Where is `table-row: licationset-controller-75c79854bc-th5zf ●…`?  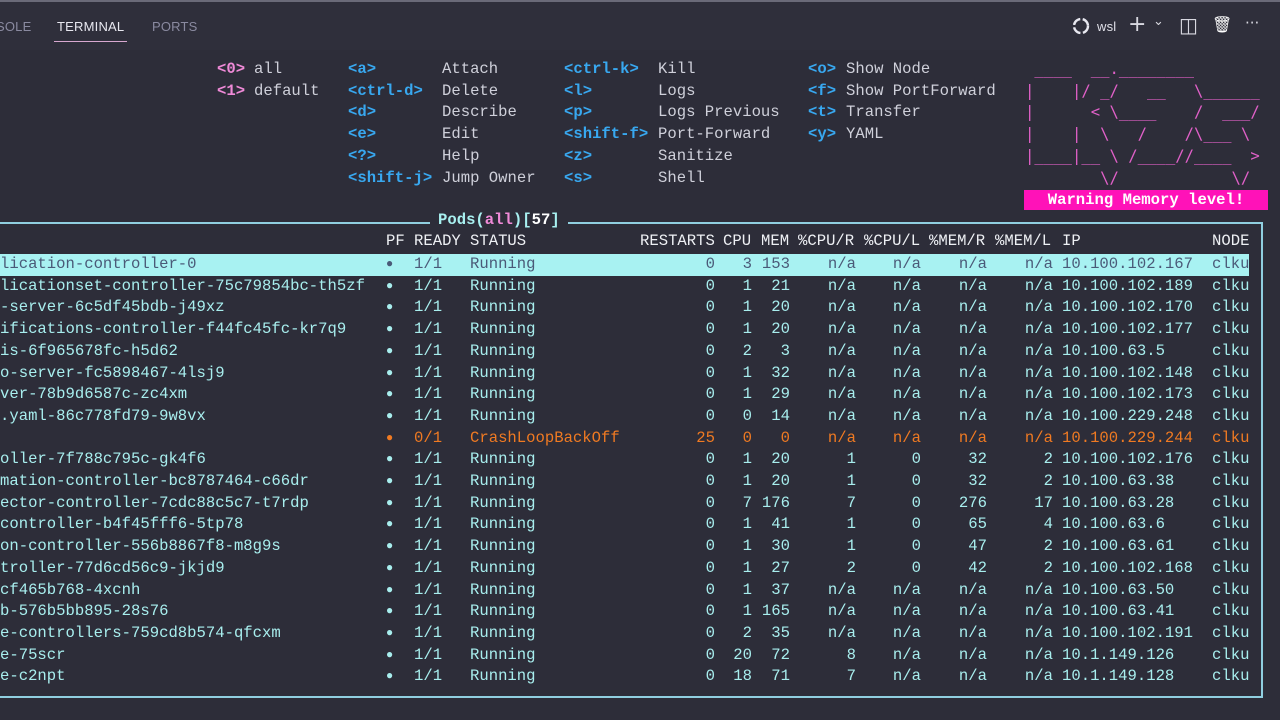
table-row: licationset-controller-75c79854bc-th5zf ●… is located at coordinates (624, 287).